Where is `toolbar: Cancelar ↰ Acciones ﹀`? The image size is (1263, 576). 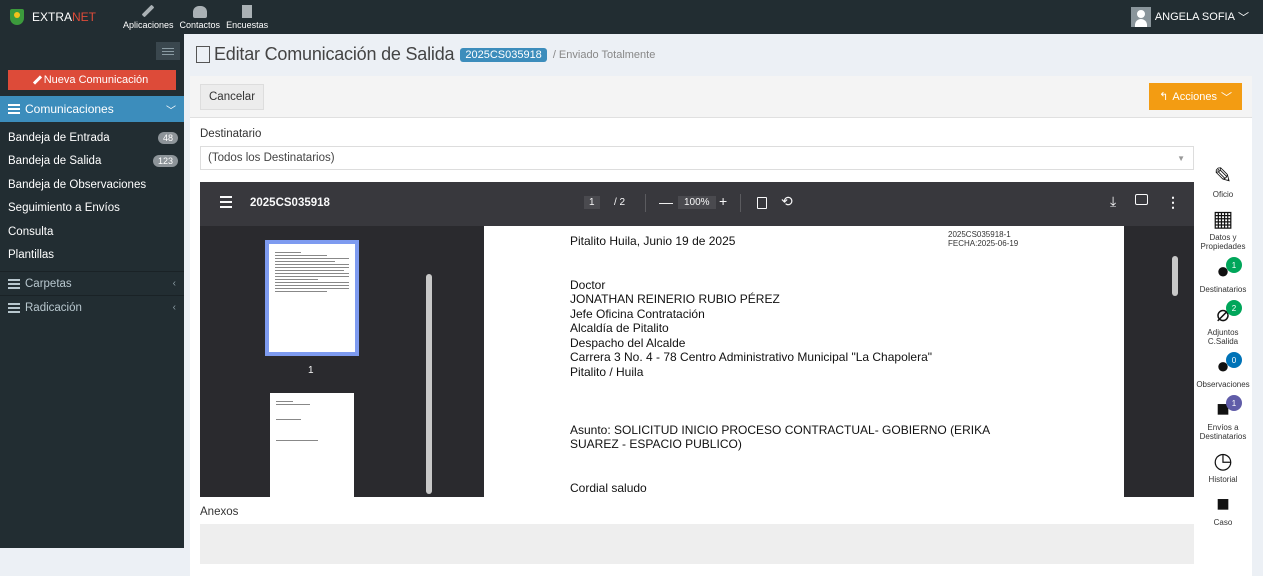 toolbar: Cancelar ↰ Acciones ﹀ is located at coordinates (721, 97).